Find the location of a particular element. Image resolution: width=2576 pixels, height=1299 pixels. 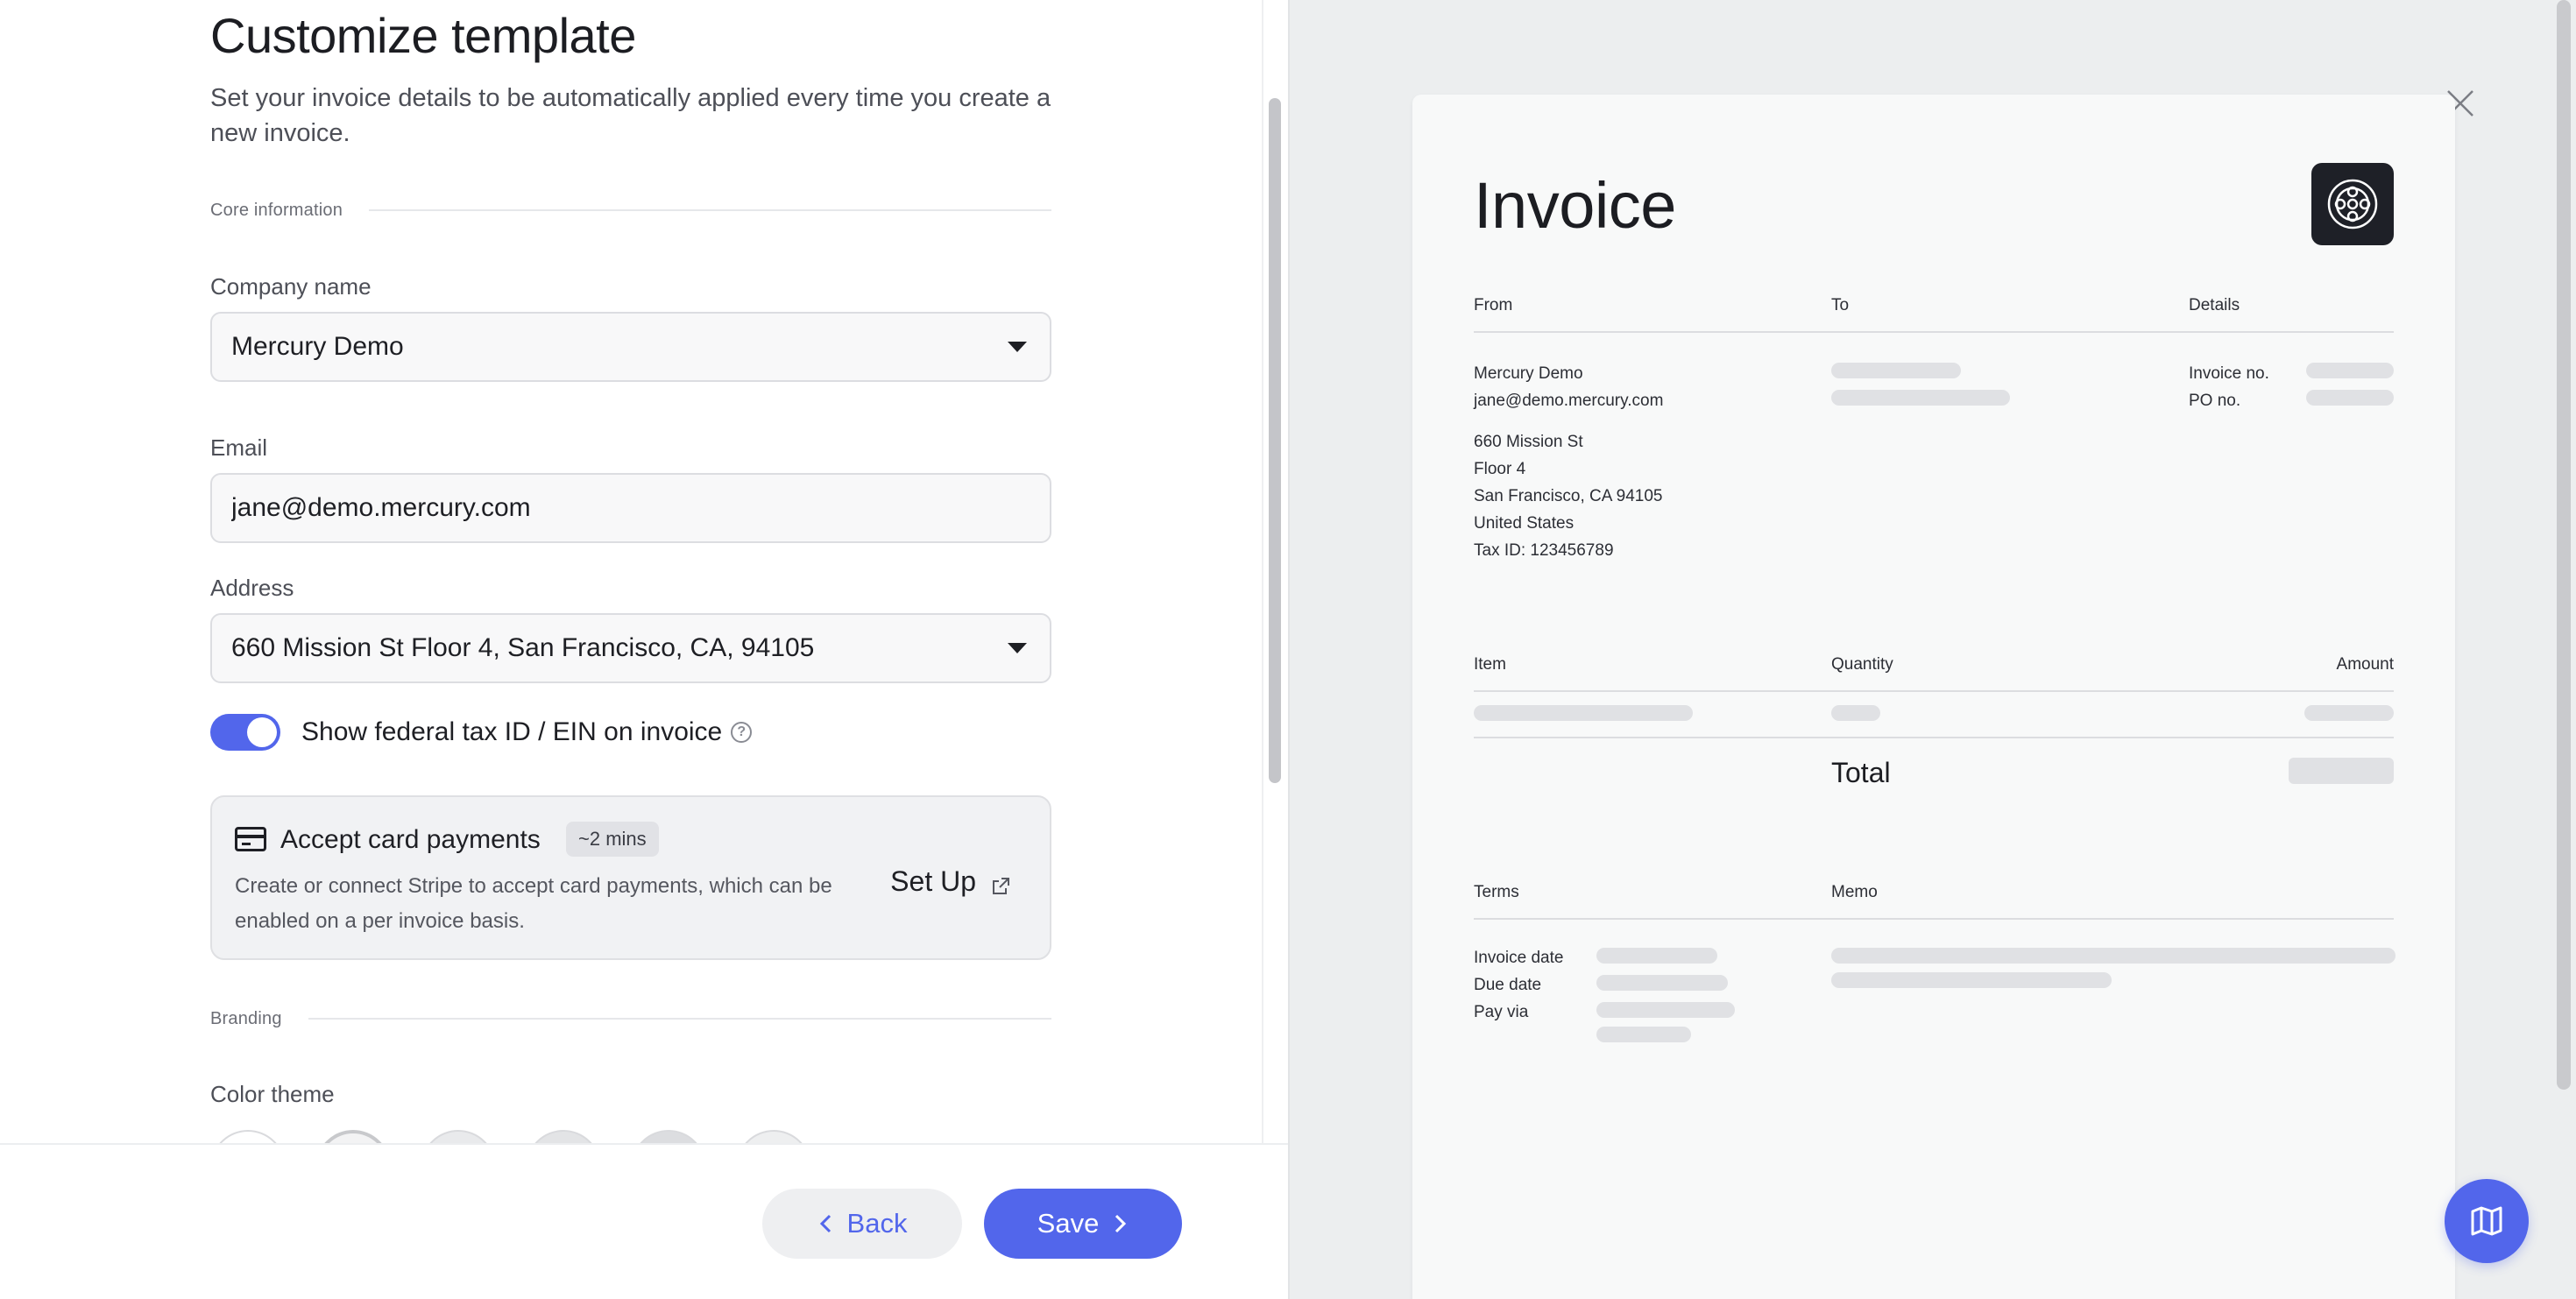

header-details: Details is located at coordinates (2214, 305).